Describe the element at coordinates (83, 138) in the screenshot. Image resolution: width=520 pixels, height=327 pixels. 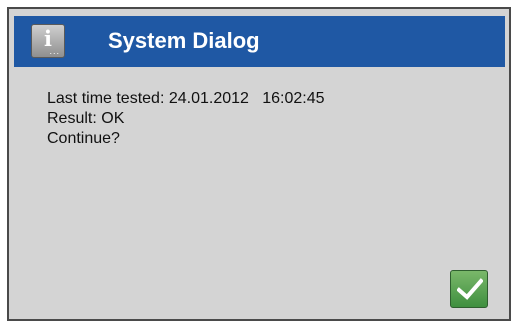
I see `message-line-continue: Continue?` at that location.